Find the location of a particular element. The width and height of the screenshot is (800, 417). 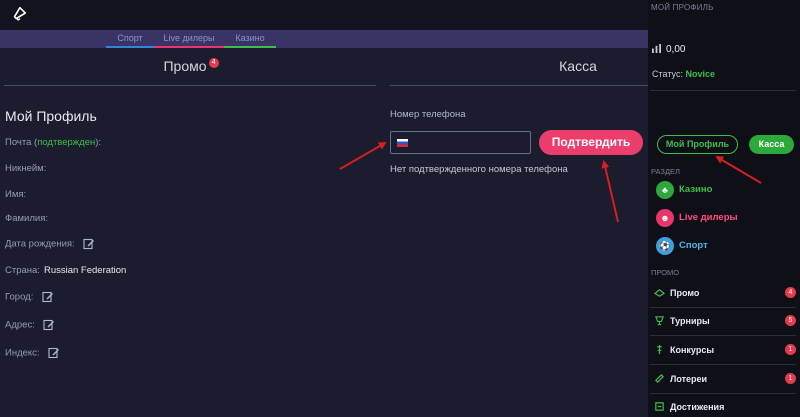

sidebar-item-achievements: Достижения is located at coordinates (725, 408).